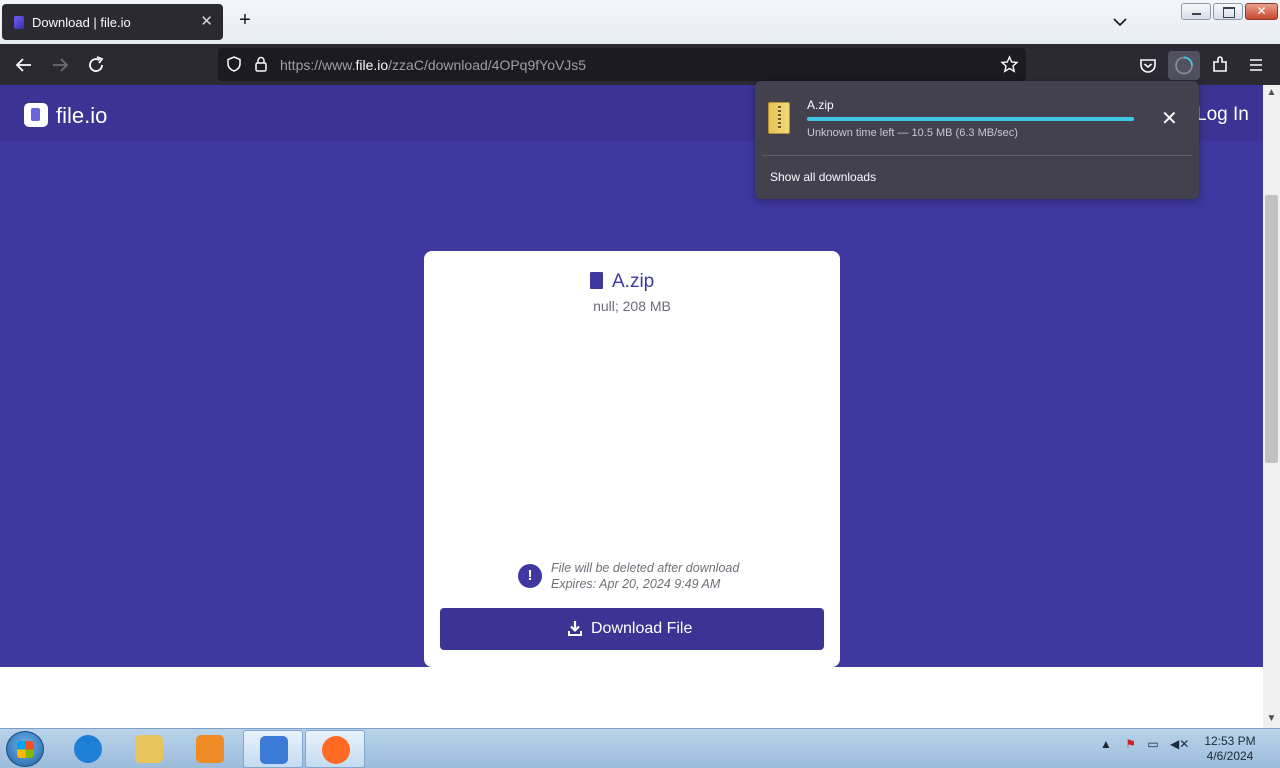 The image size is (1280, 768). I want to click on show-all-downloads-button: Show all downloads, so click(823, 177).